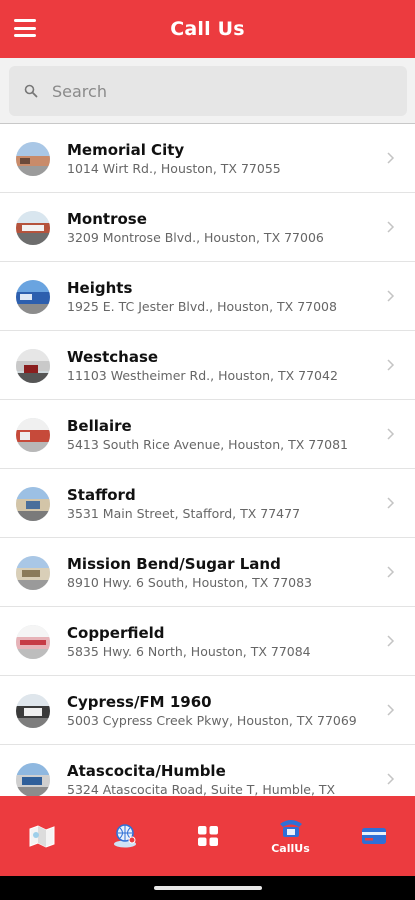  I want to click on location-name: Montrose, so click(107, 219).